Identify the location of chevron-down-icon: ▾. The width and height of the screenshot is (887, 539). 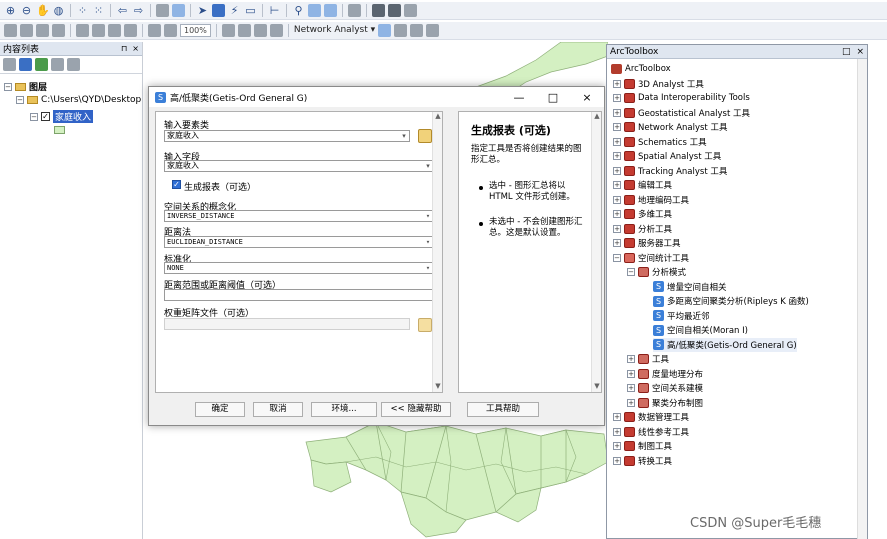
(404, 136).